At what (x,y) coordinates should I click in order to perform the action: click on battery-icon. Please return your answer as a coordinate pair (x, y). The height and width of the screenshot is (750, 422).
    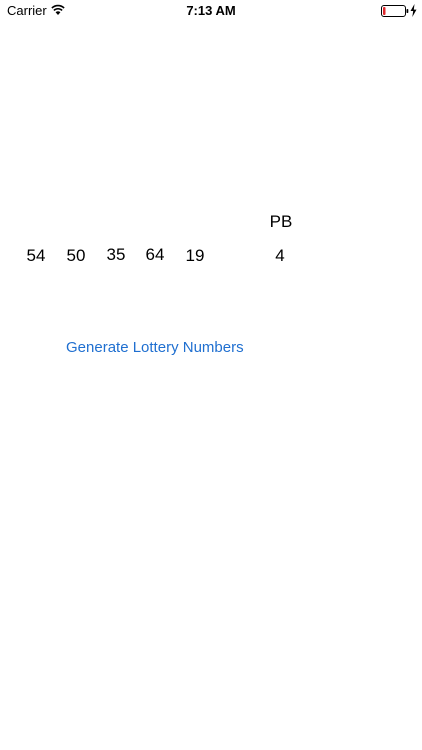
    Looking at the image, I should click on (395, 11).